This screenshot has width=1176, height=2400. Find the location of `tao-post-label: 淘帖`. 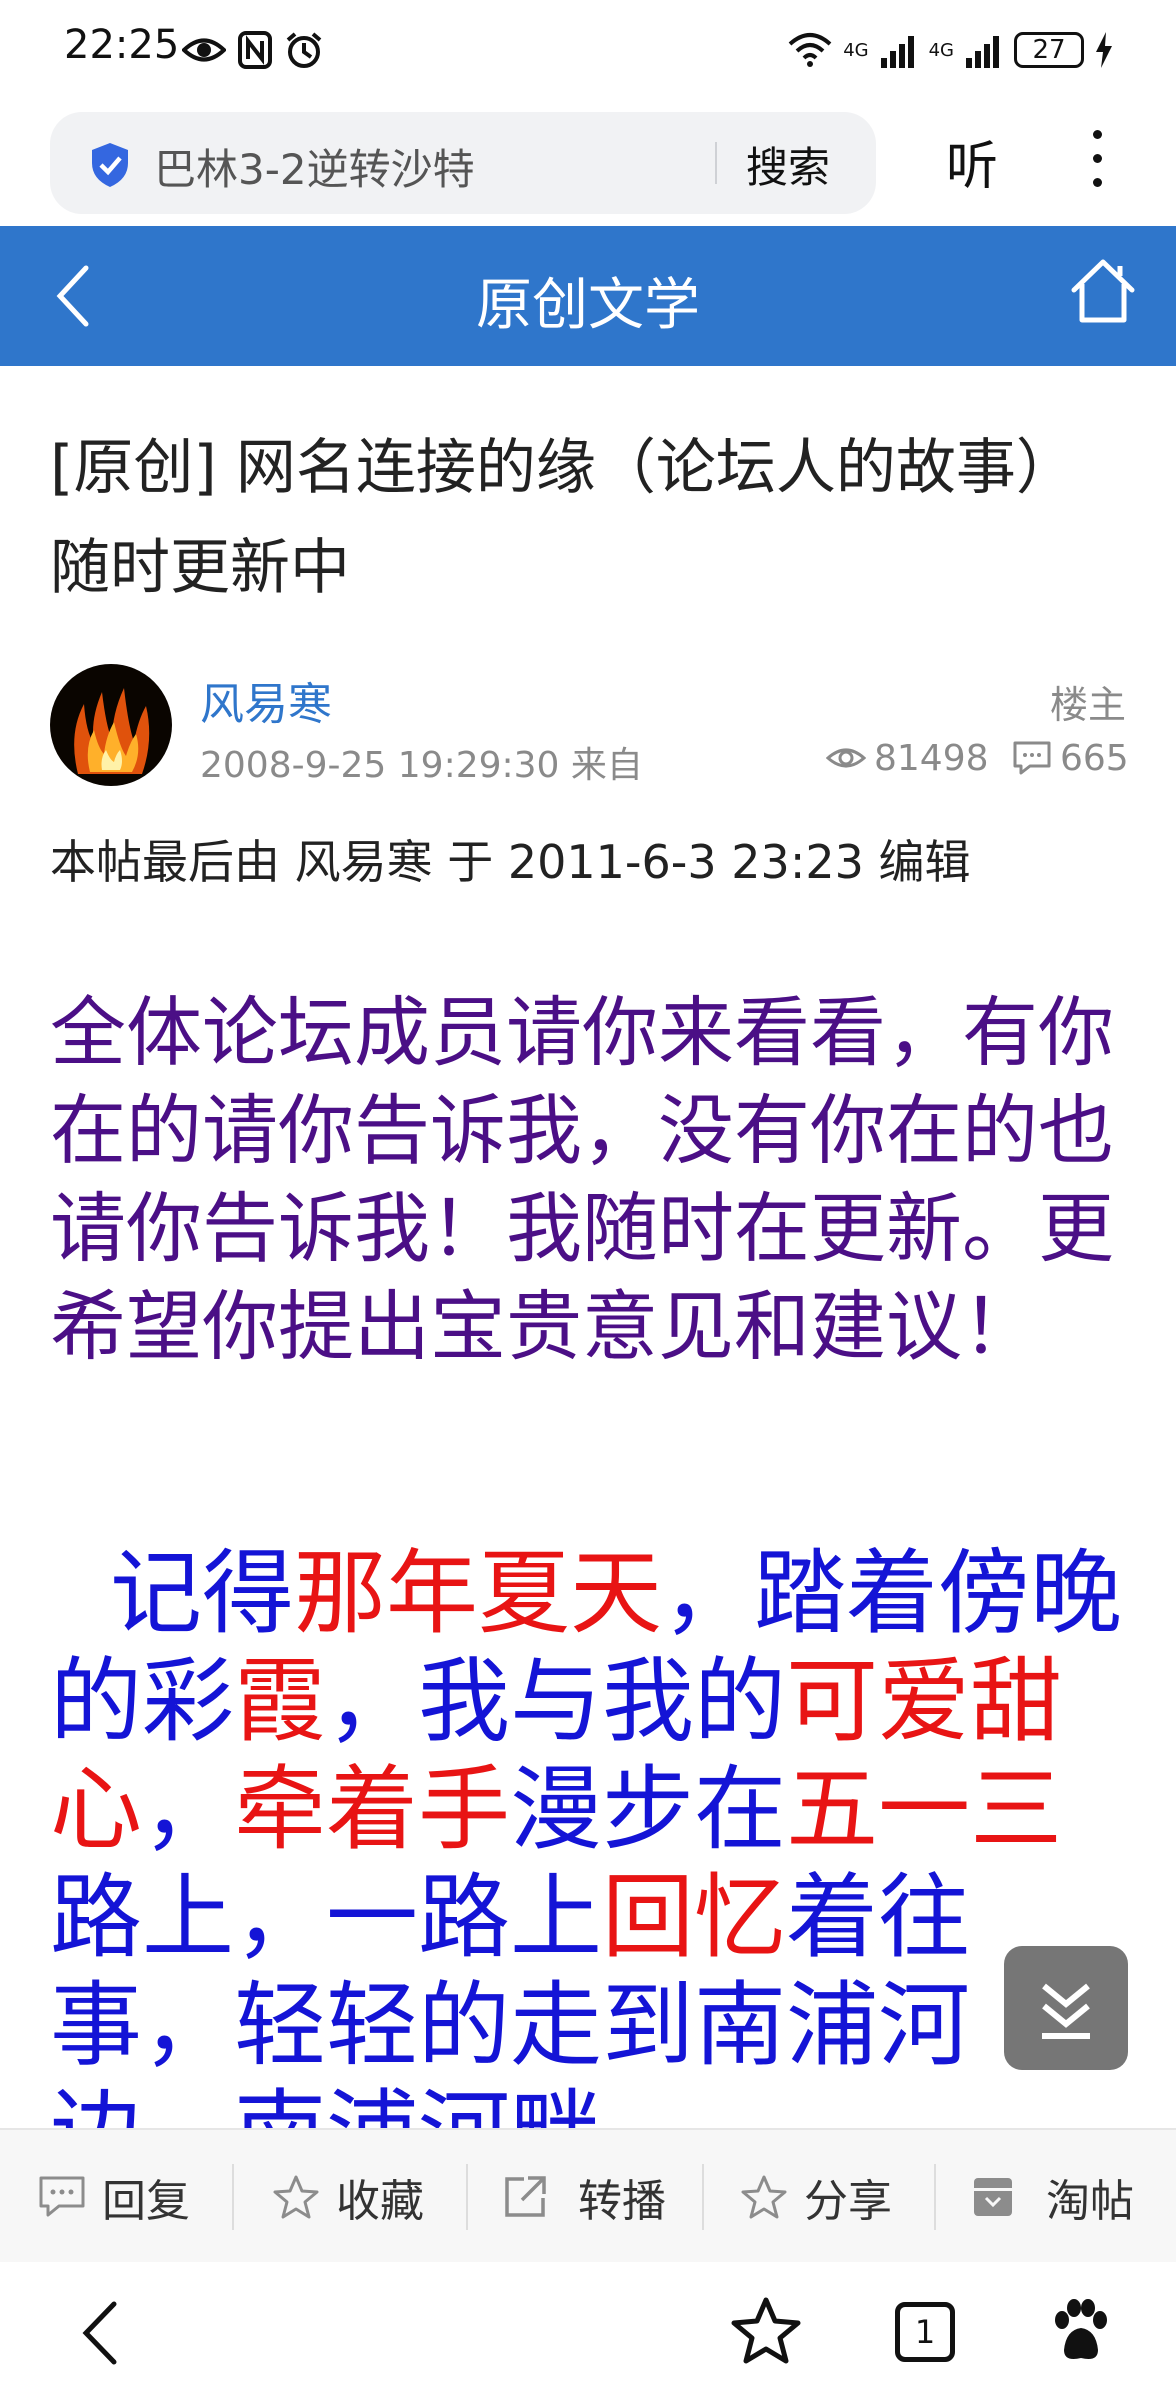

tao-post-label: 淘帖 is located at coordinates (1090, 2201).